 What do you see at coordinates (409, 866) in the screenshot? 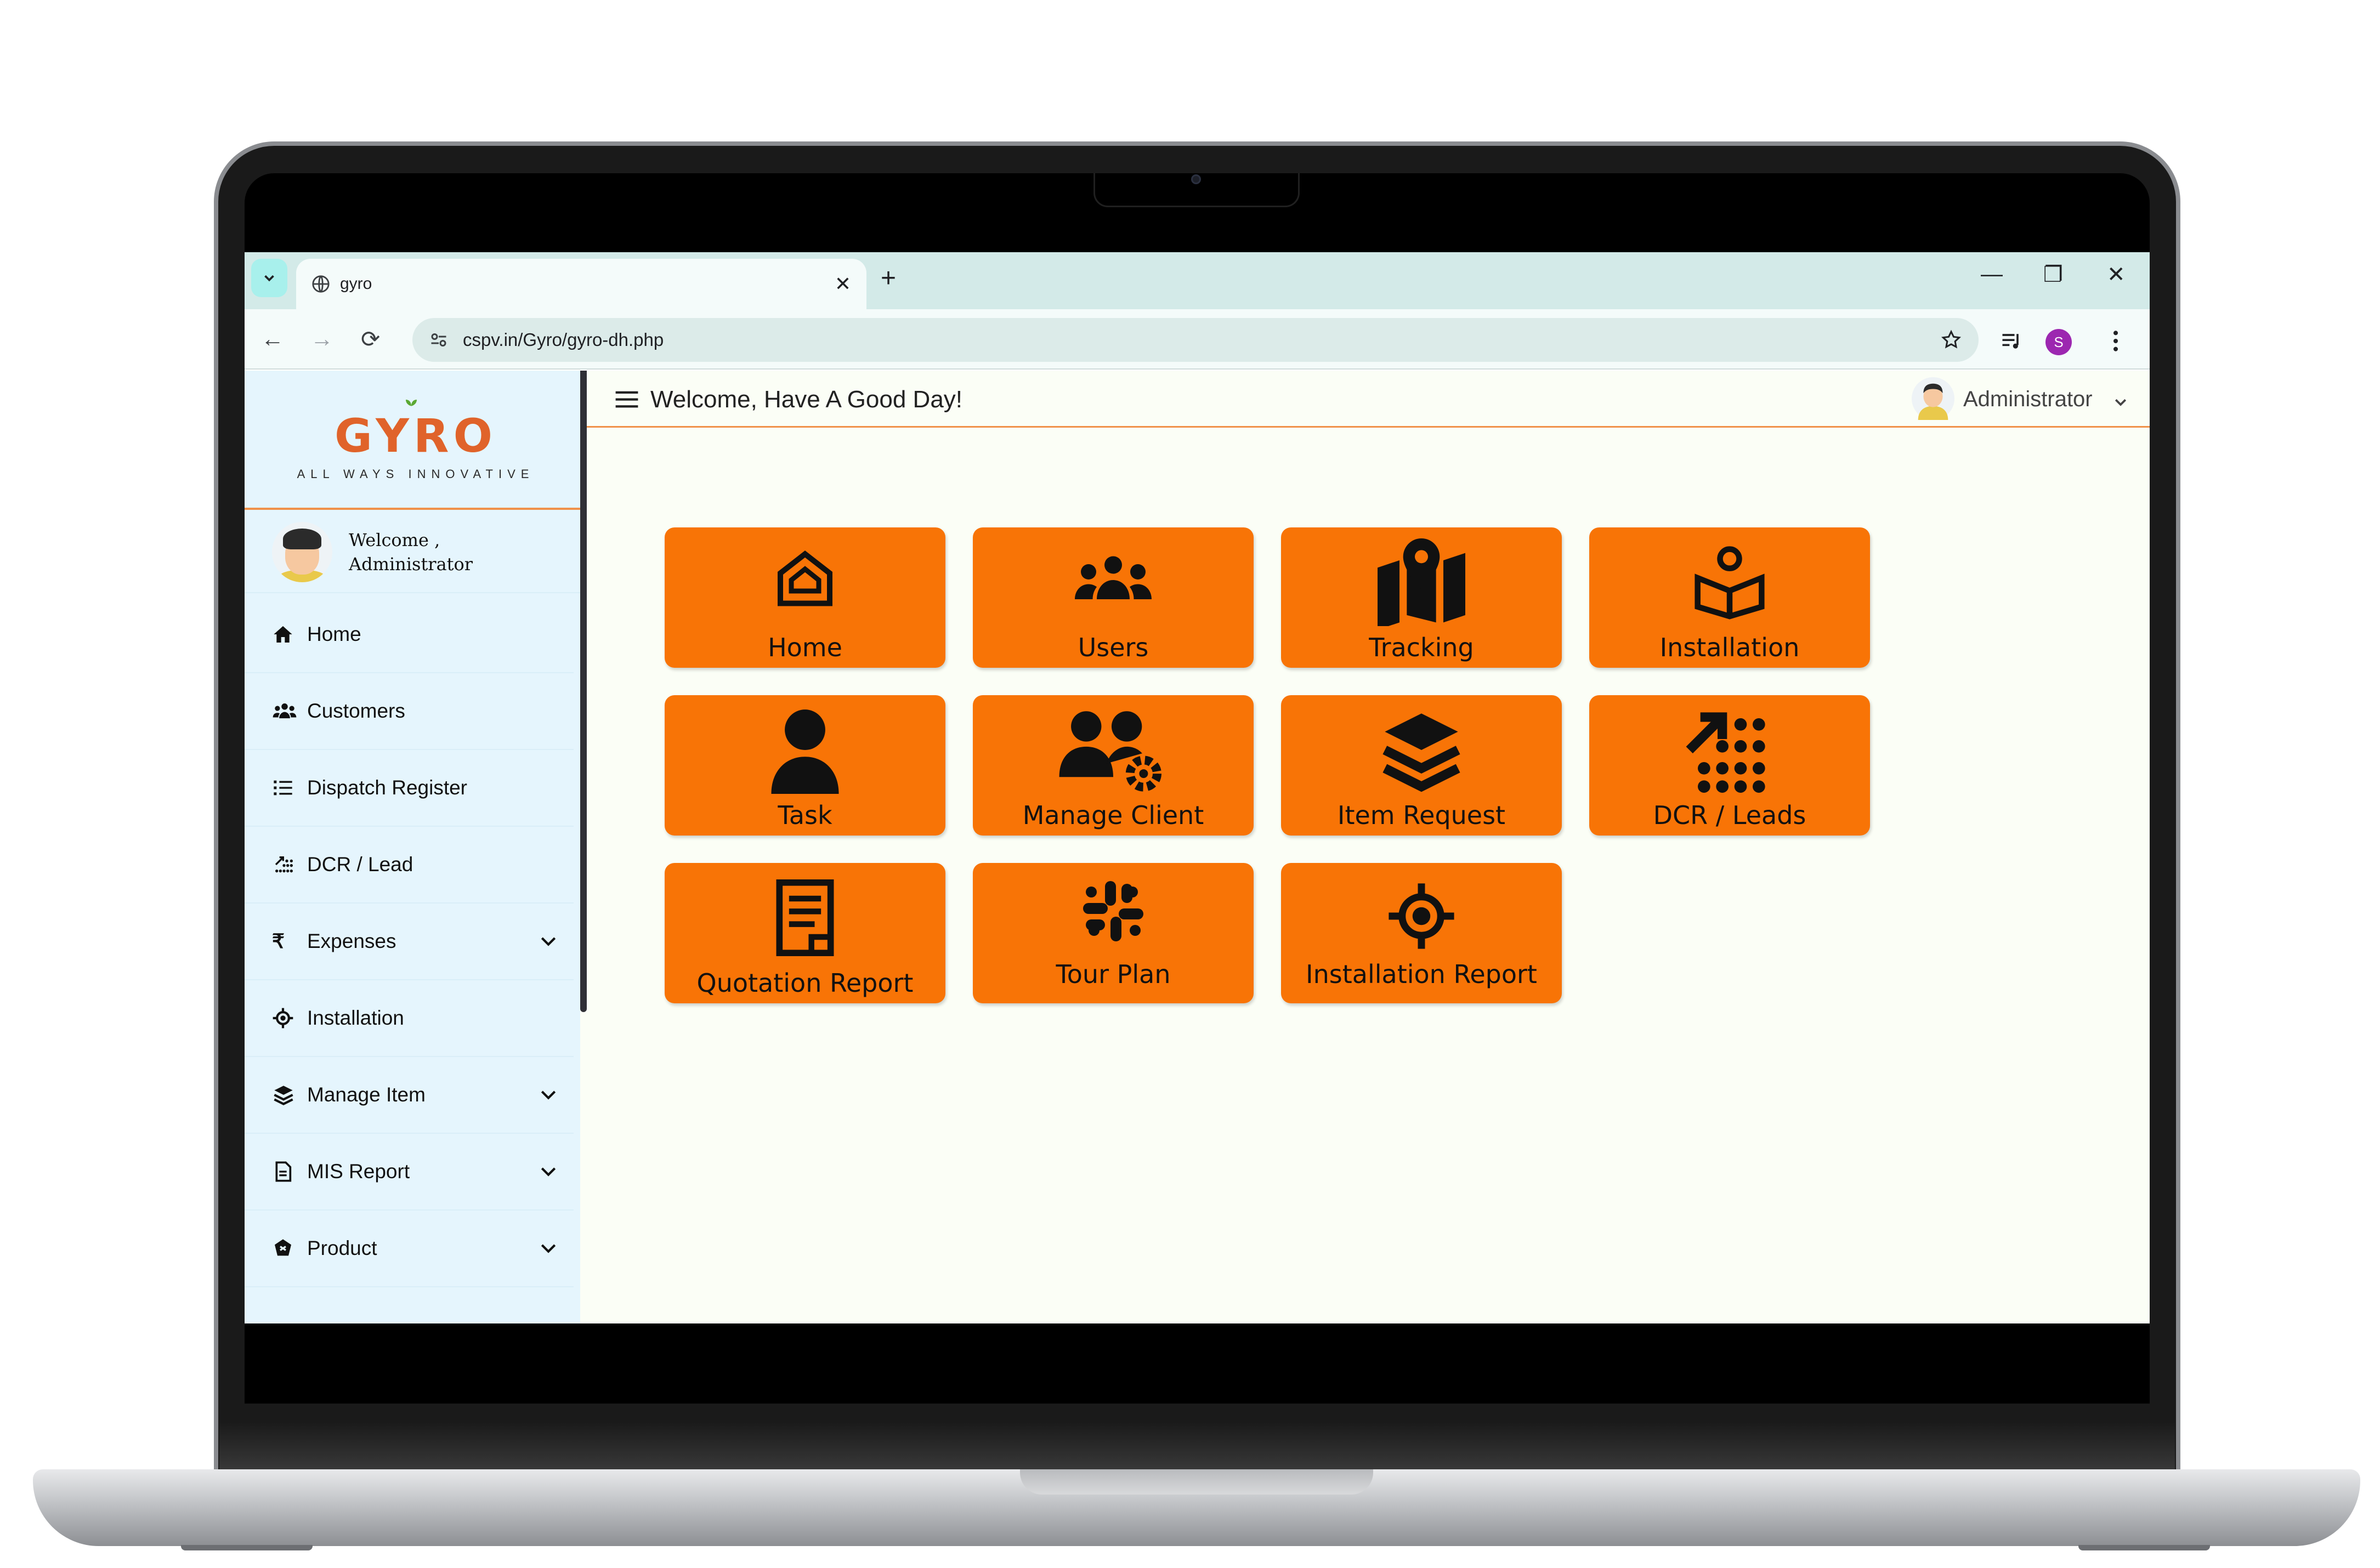
I see `sidebar-item-dcr-lead: DCR / Lead` at bounding box center [409, 866].